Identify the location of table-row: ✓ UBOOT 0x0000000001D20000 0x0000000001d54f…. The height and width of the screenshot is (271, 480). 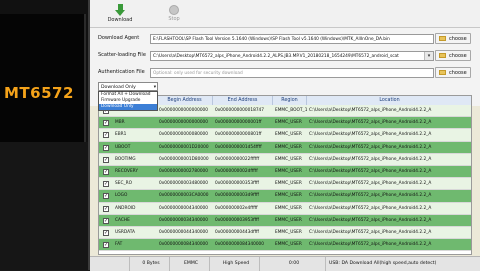
(285, 147).